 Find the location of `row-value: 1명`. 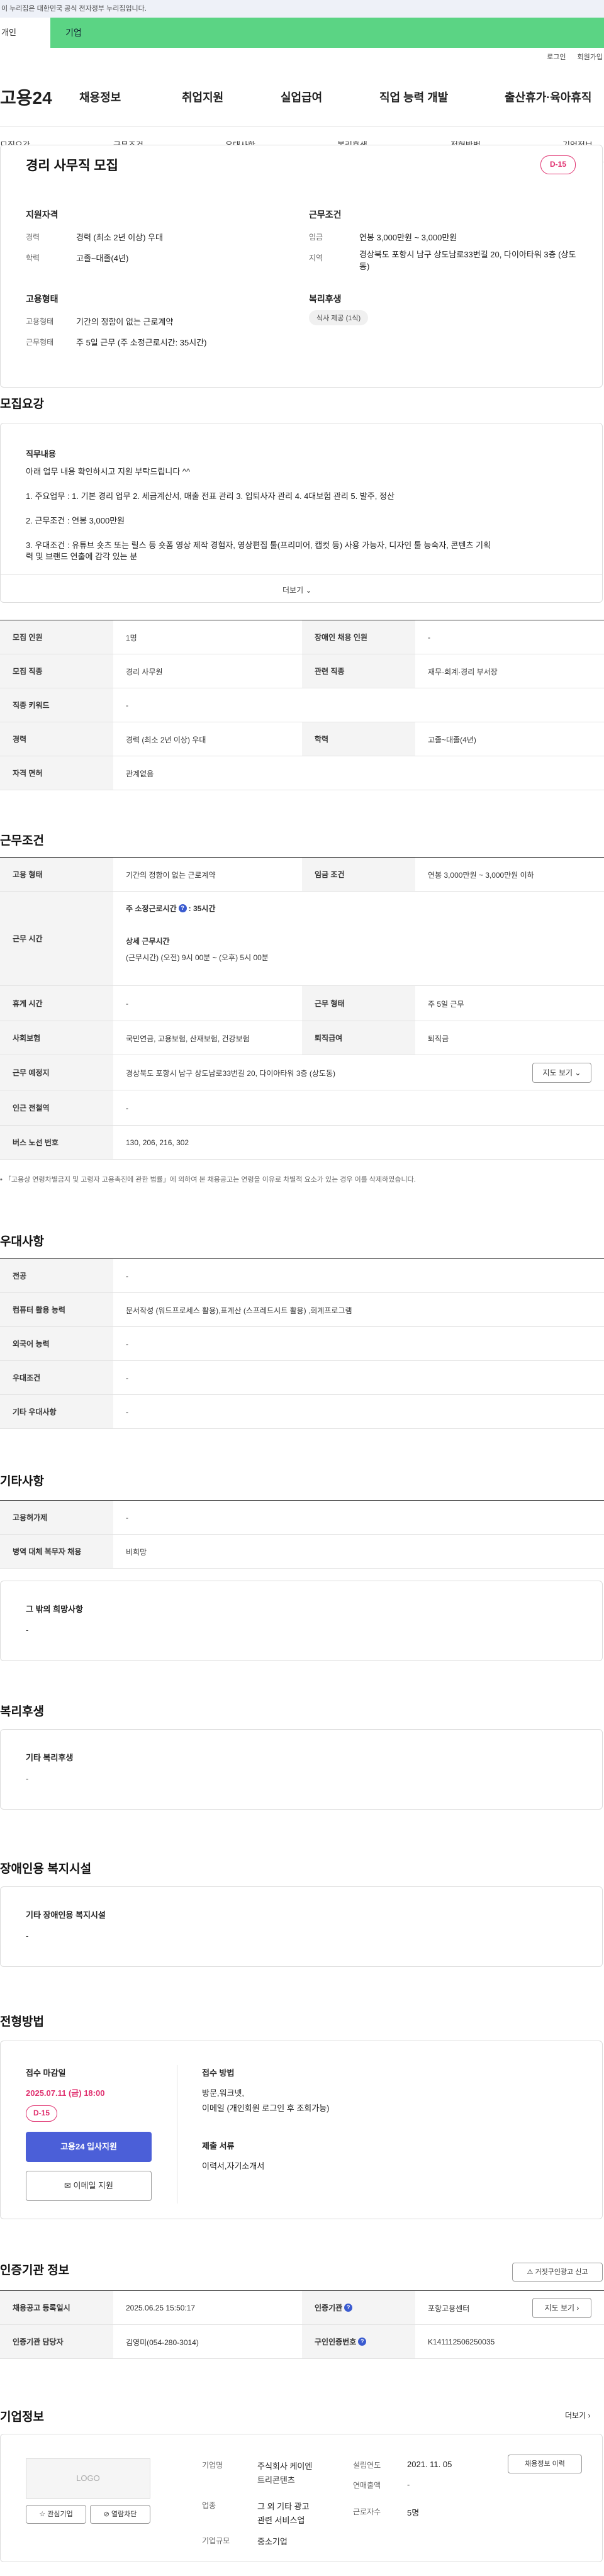

row-value: 1명 is located at coordinates (131, 637).